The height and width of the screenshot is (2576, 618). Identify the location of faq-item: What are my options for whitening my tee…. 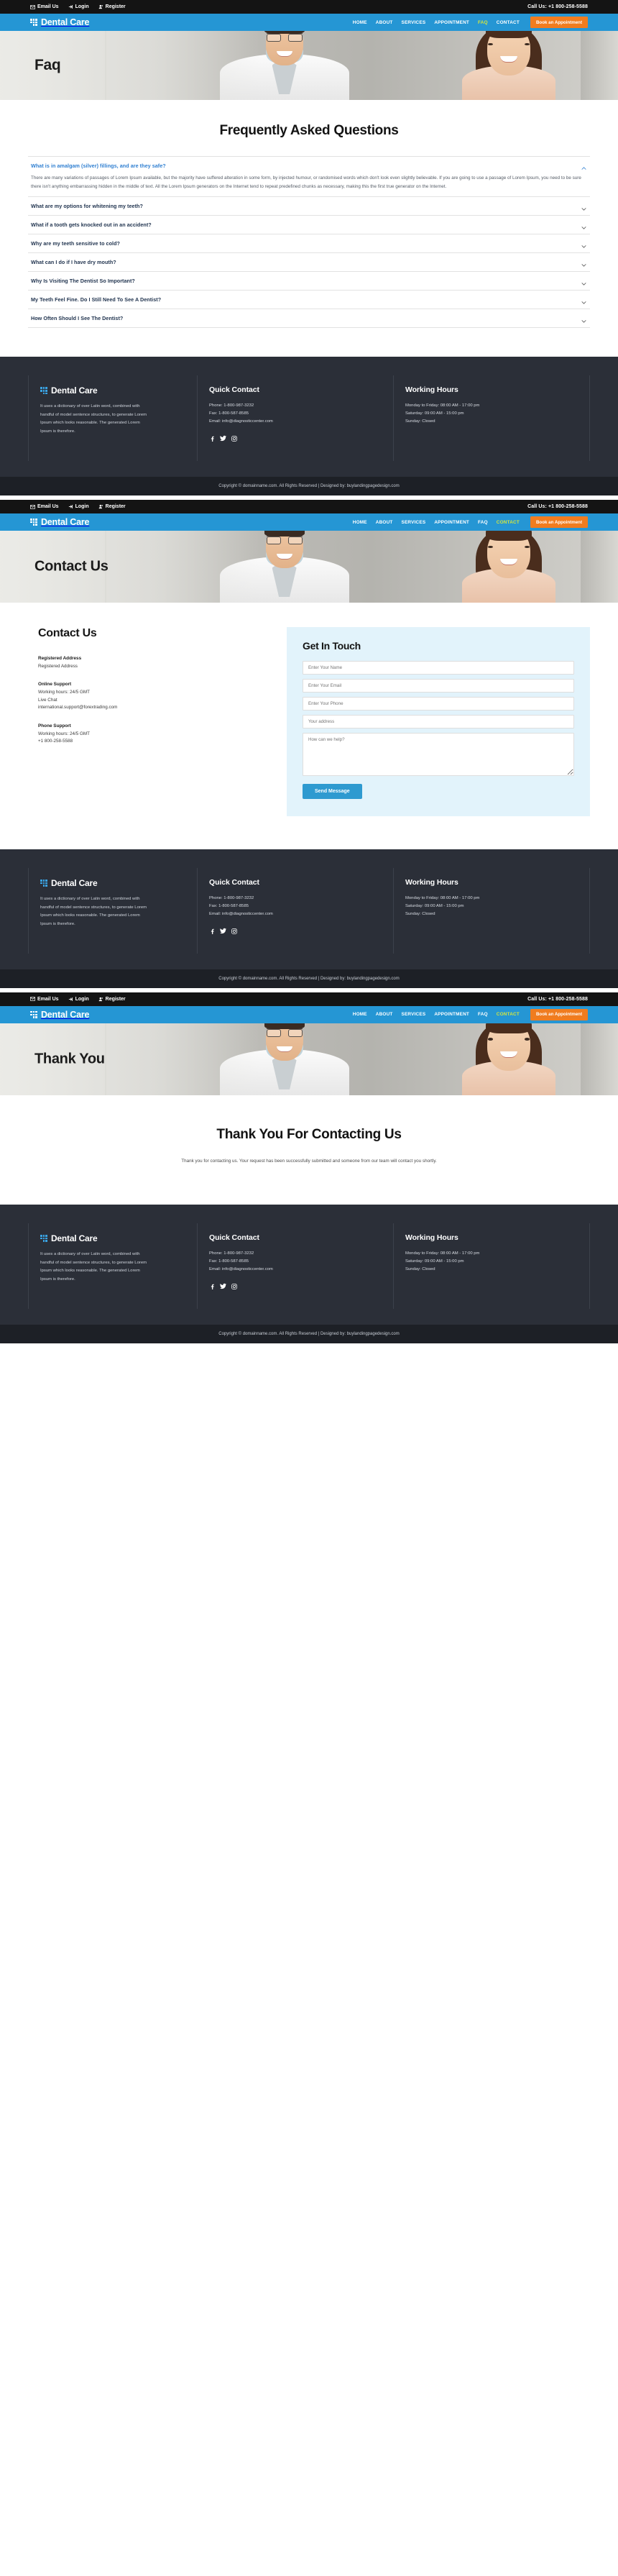
(309, 206).